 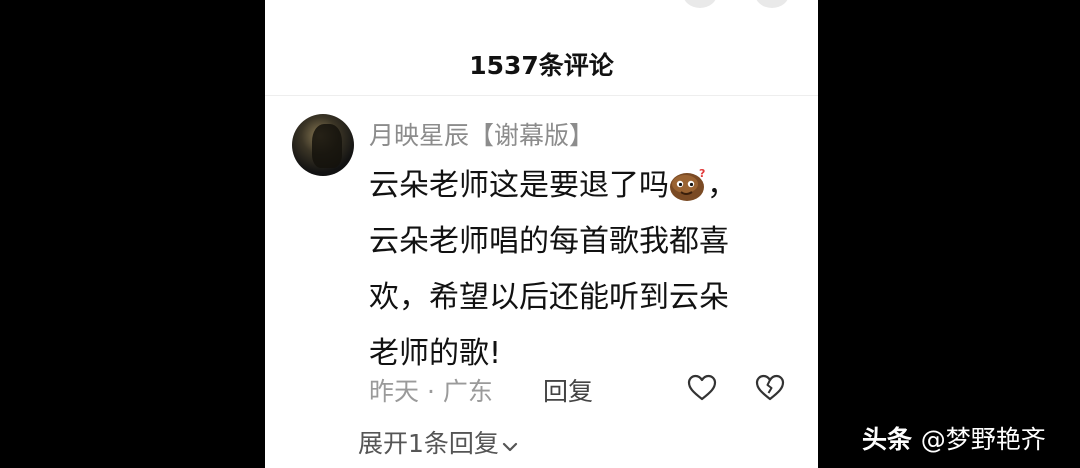 What do you see at coordinates (568, 390) in the screenshot?
I see `reply-button: 回复` at bounding box center [568, 390].